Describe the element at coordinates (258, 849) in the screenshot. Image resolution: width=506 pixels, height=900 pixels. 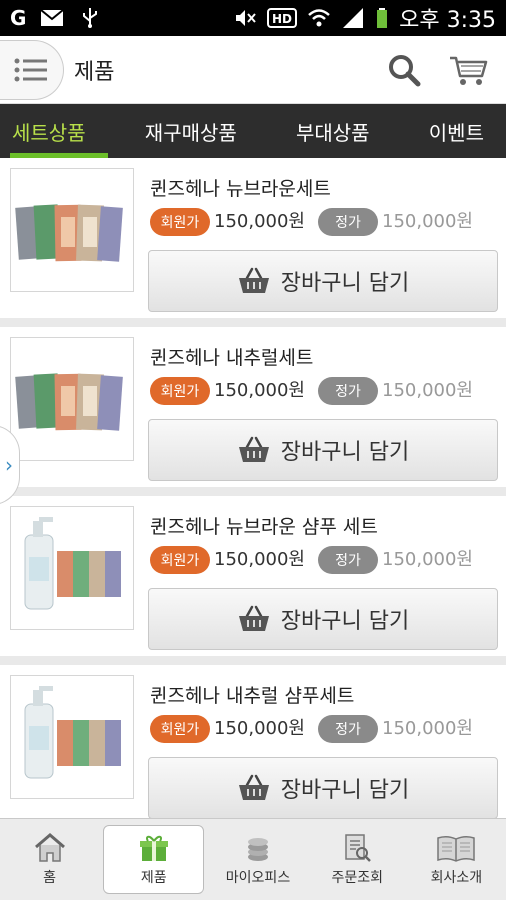
I see `coins-icon` at that location.